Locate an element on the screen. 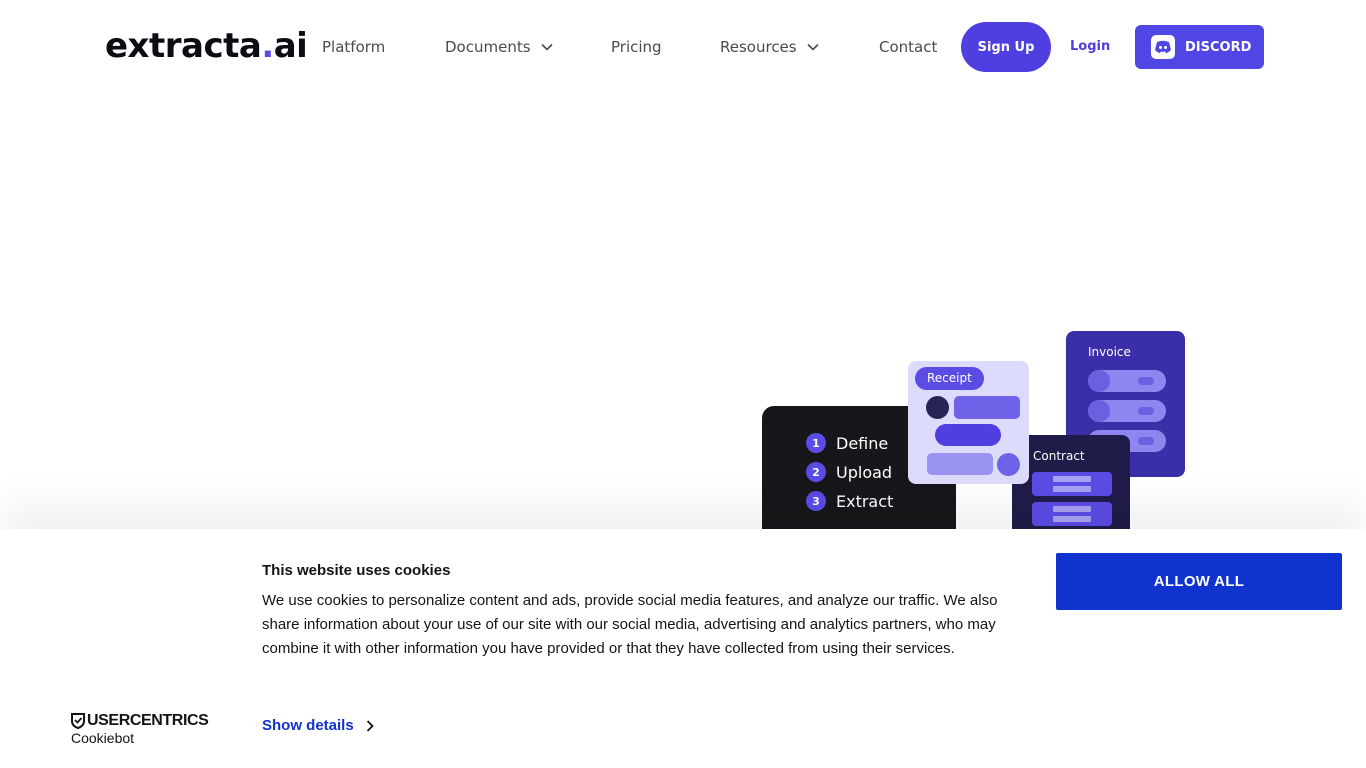 This screenshot has height=768, width=1366. logo: extracta.ai is located at coordinates (206, 46).